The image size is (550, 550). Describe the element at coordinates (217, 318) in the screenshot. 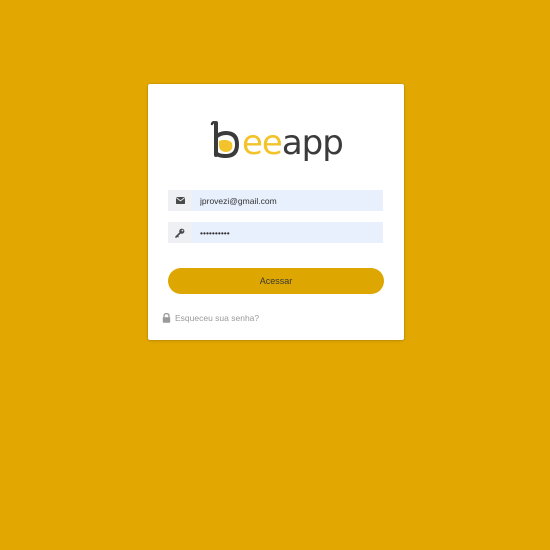

I see `forgot-password-label: Esqueceu sua senha?` at that location.